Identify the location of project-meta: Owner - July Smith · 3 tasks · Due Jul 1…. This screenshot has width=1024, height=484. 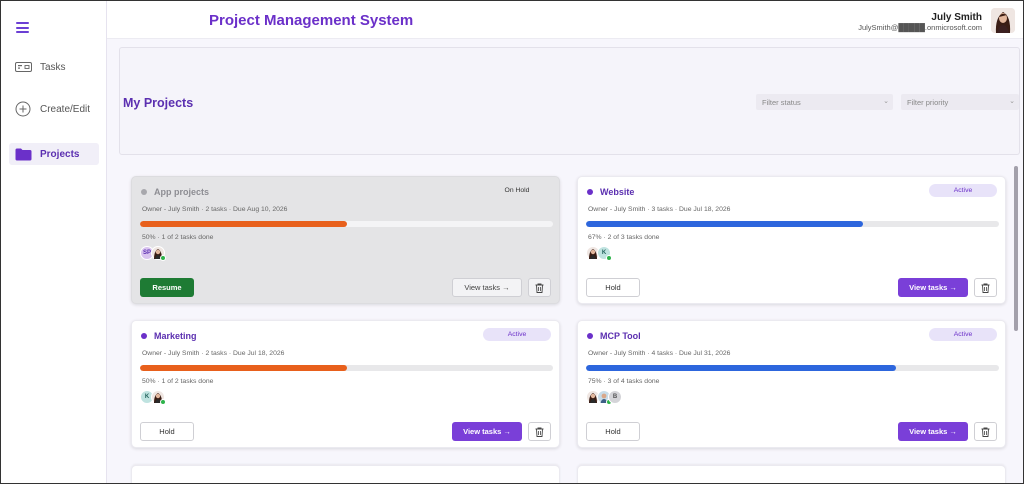
(659, 209).